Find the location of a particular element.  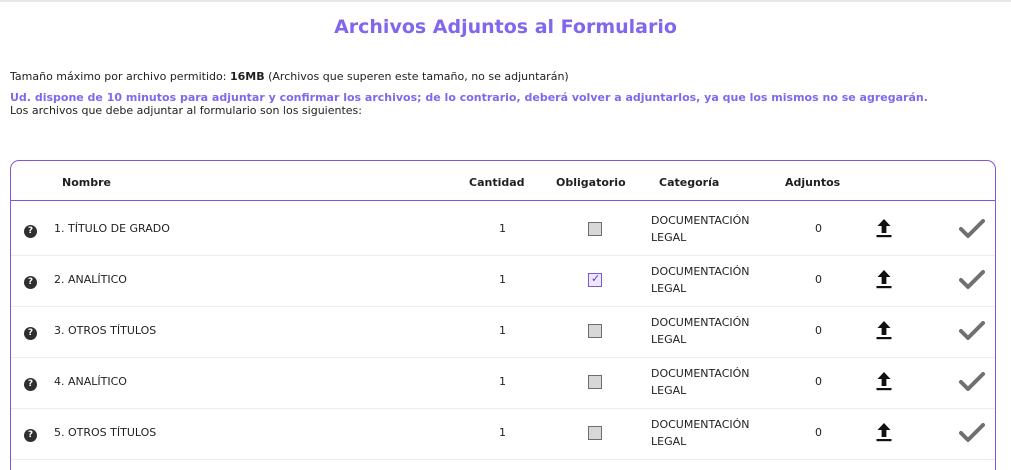

table-row: ? 4. ANALÍTICO 1 DOCUMENTACIÓN LEGAL 0 is located at coordinates (503, 383).